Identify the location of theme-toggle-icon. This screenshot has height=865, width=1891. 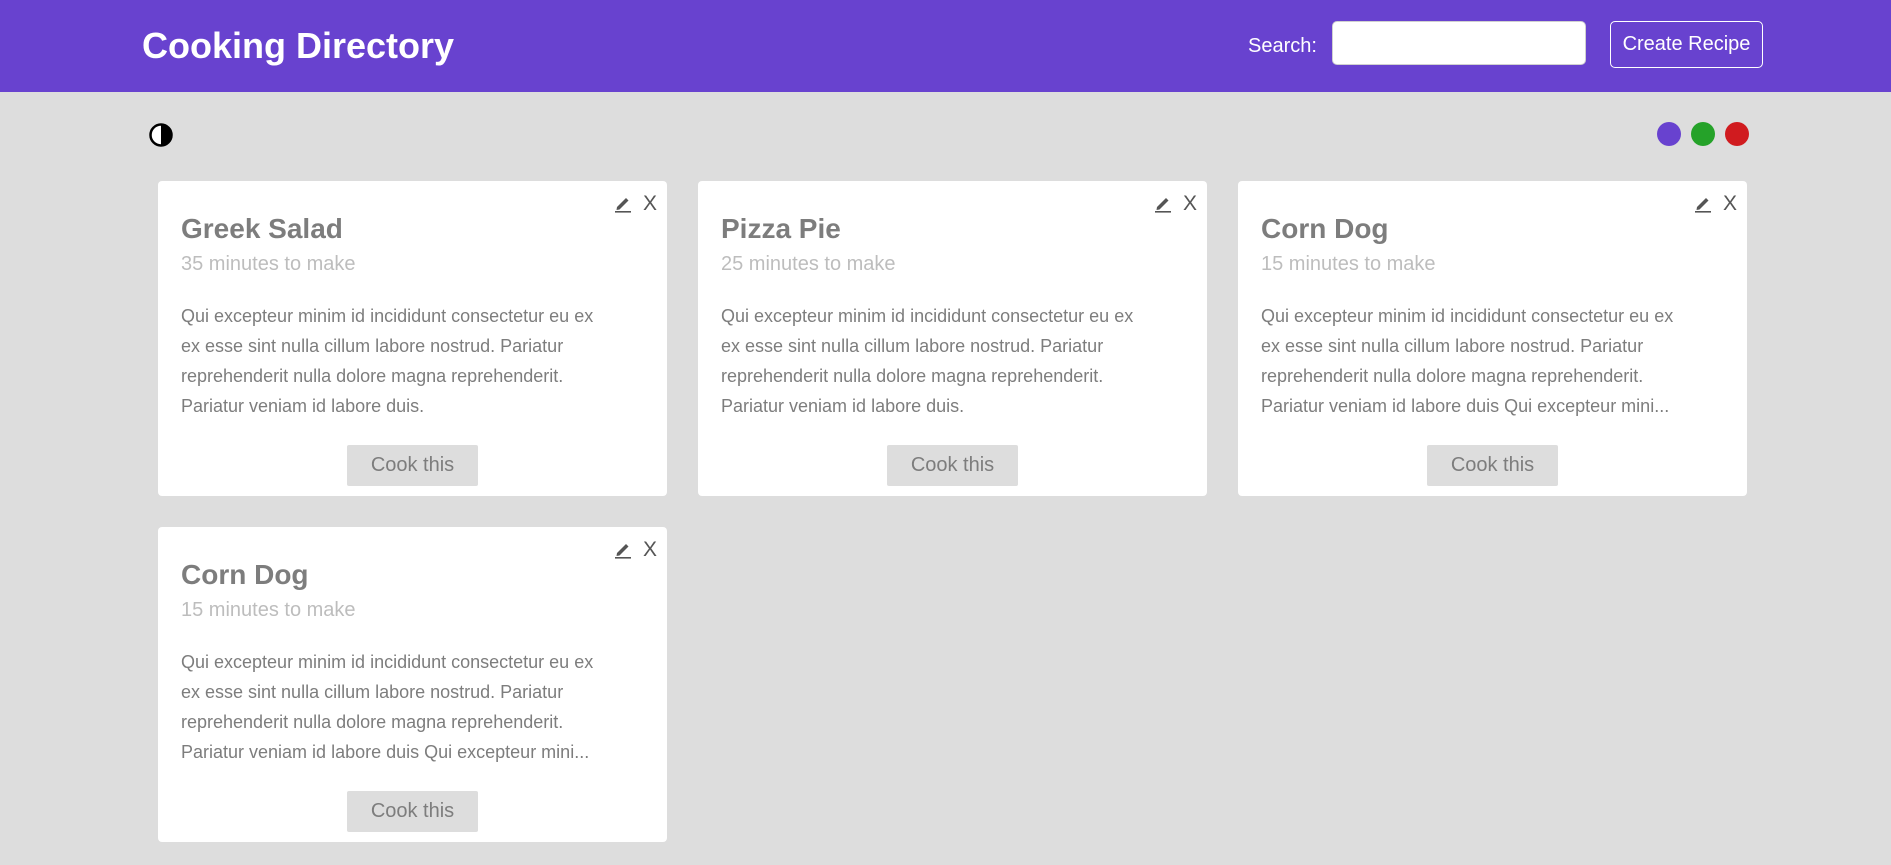
(161, 135).